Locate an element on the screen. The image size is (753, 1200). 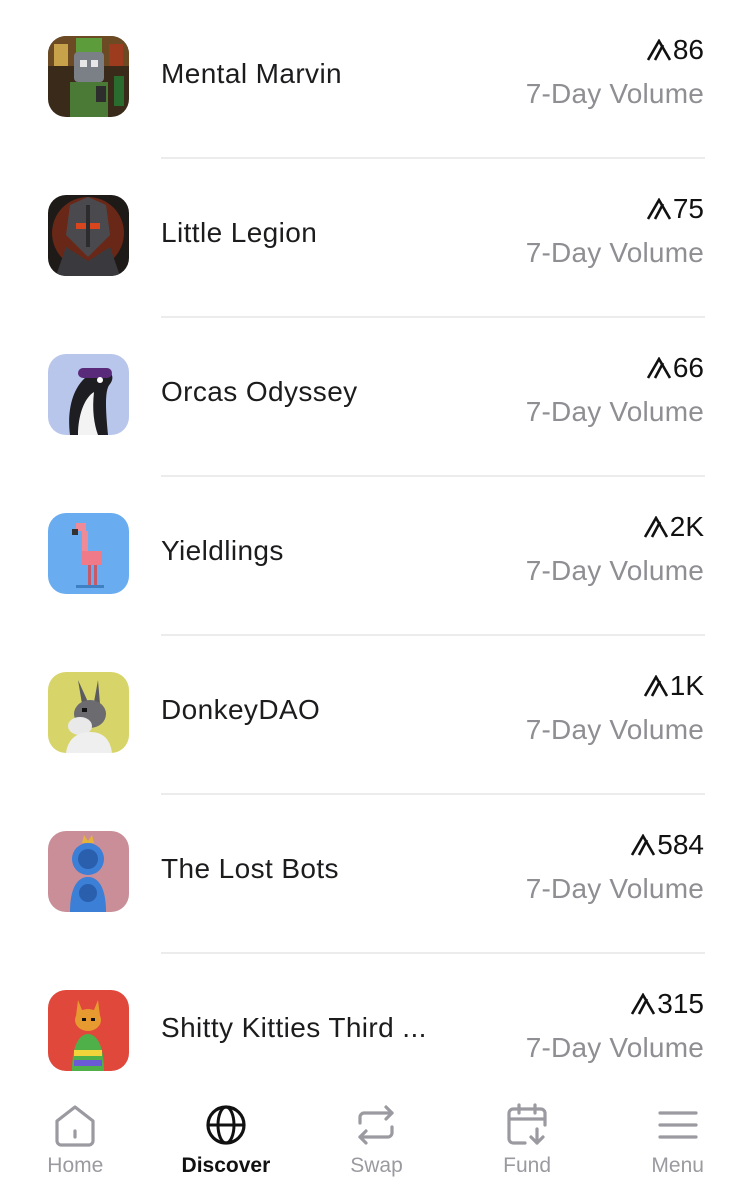
the-lost-bots-thumbnail is located at coordinates (88, 871).